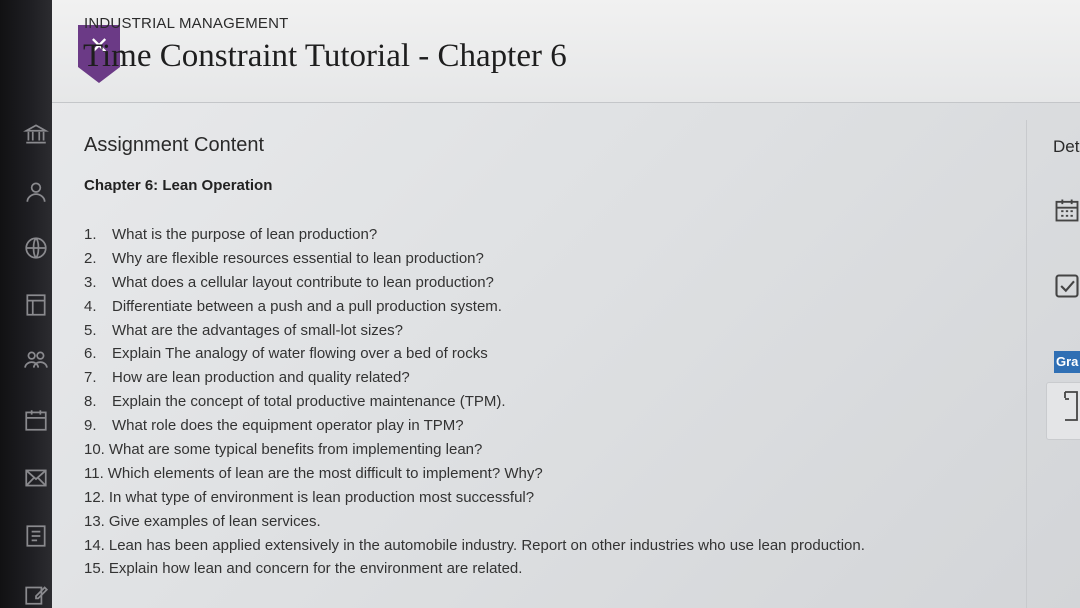  Describe the element at coordinates (214, 521) in the screenshot. I see `question-text: Give examples of lean services.` at that location.